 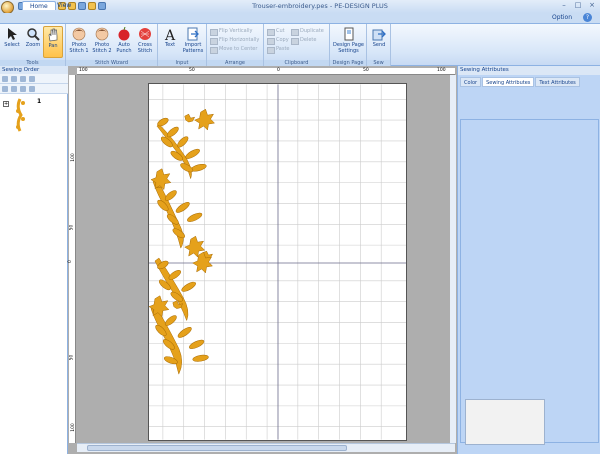 What do you see at coordinates (71, 259) in the screenshot?
I see `ruler-vertical: 100 50 0 50 100` at bounding box center [71, 259].